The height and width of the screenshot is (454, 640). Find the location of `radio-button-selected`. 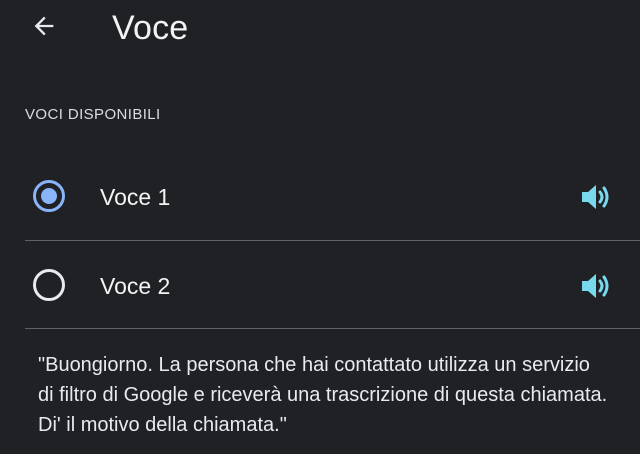

radio-button-selected is located at coordinates (49, 196).